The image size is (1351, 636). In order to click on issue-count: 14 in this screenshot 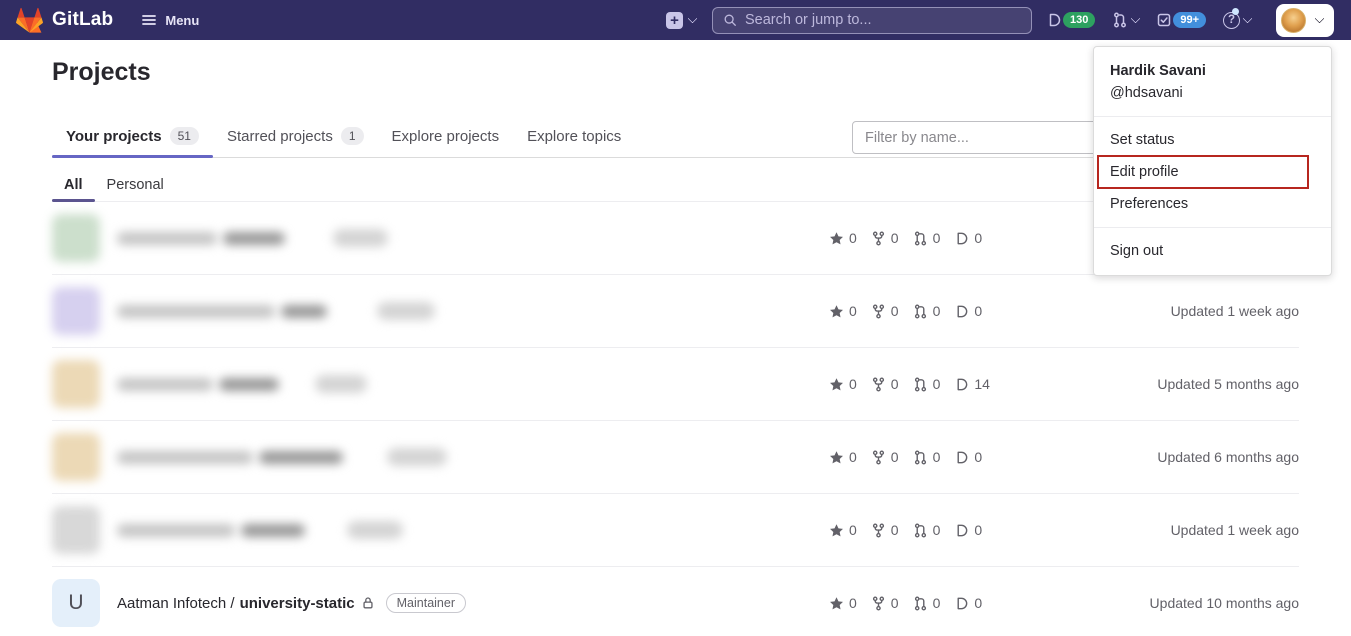, I will do `click(972, 384)`.